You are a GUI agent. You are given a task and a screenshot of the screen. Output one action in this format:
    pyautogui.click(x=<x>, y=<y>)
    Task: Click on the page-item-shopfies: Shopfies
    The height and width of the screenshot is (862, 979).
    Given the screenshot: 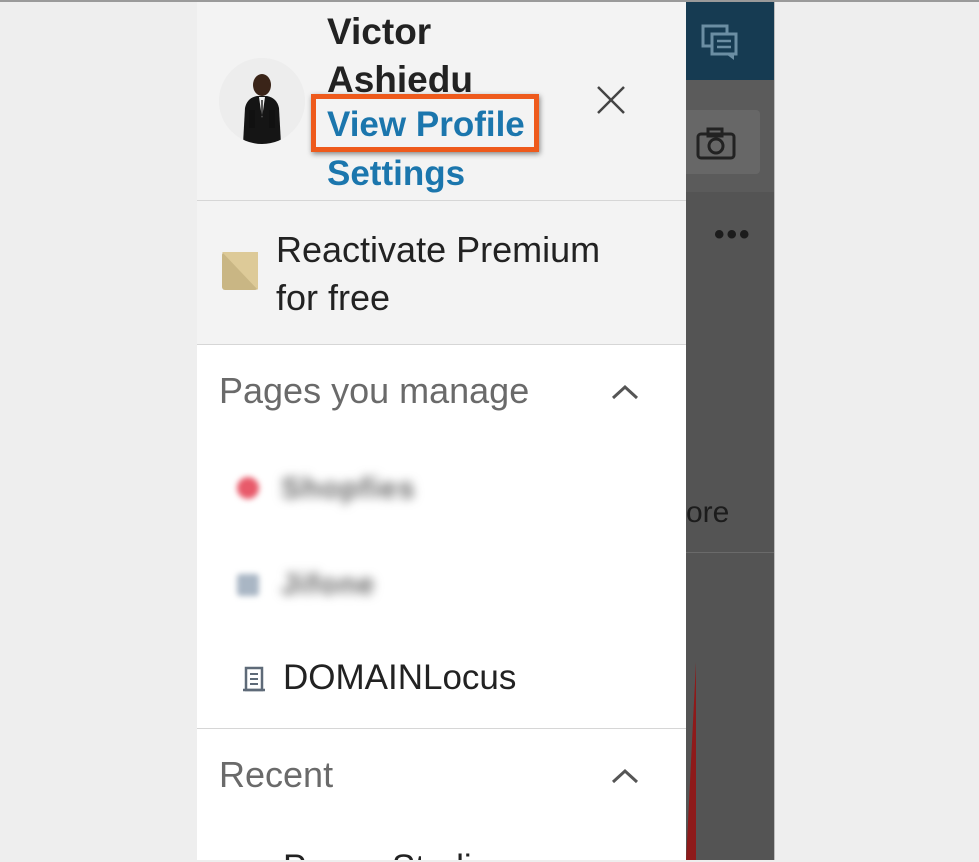 What is the action you would take?
    pyautogui.click(x=441, y=486)
    